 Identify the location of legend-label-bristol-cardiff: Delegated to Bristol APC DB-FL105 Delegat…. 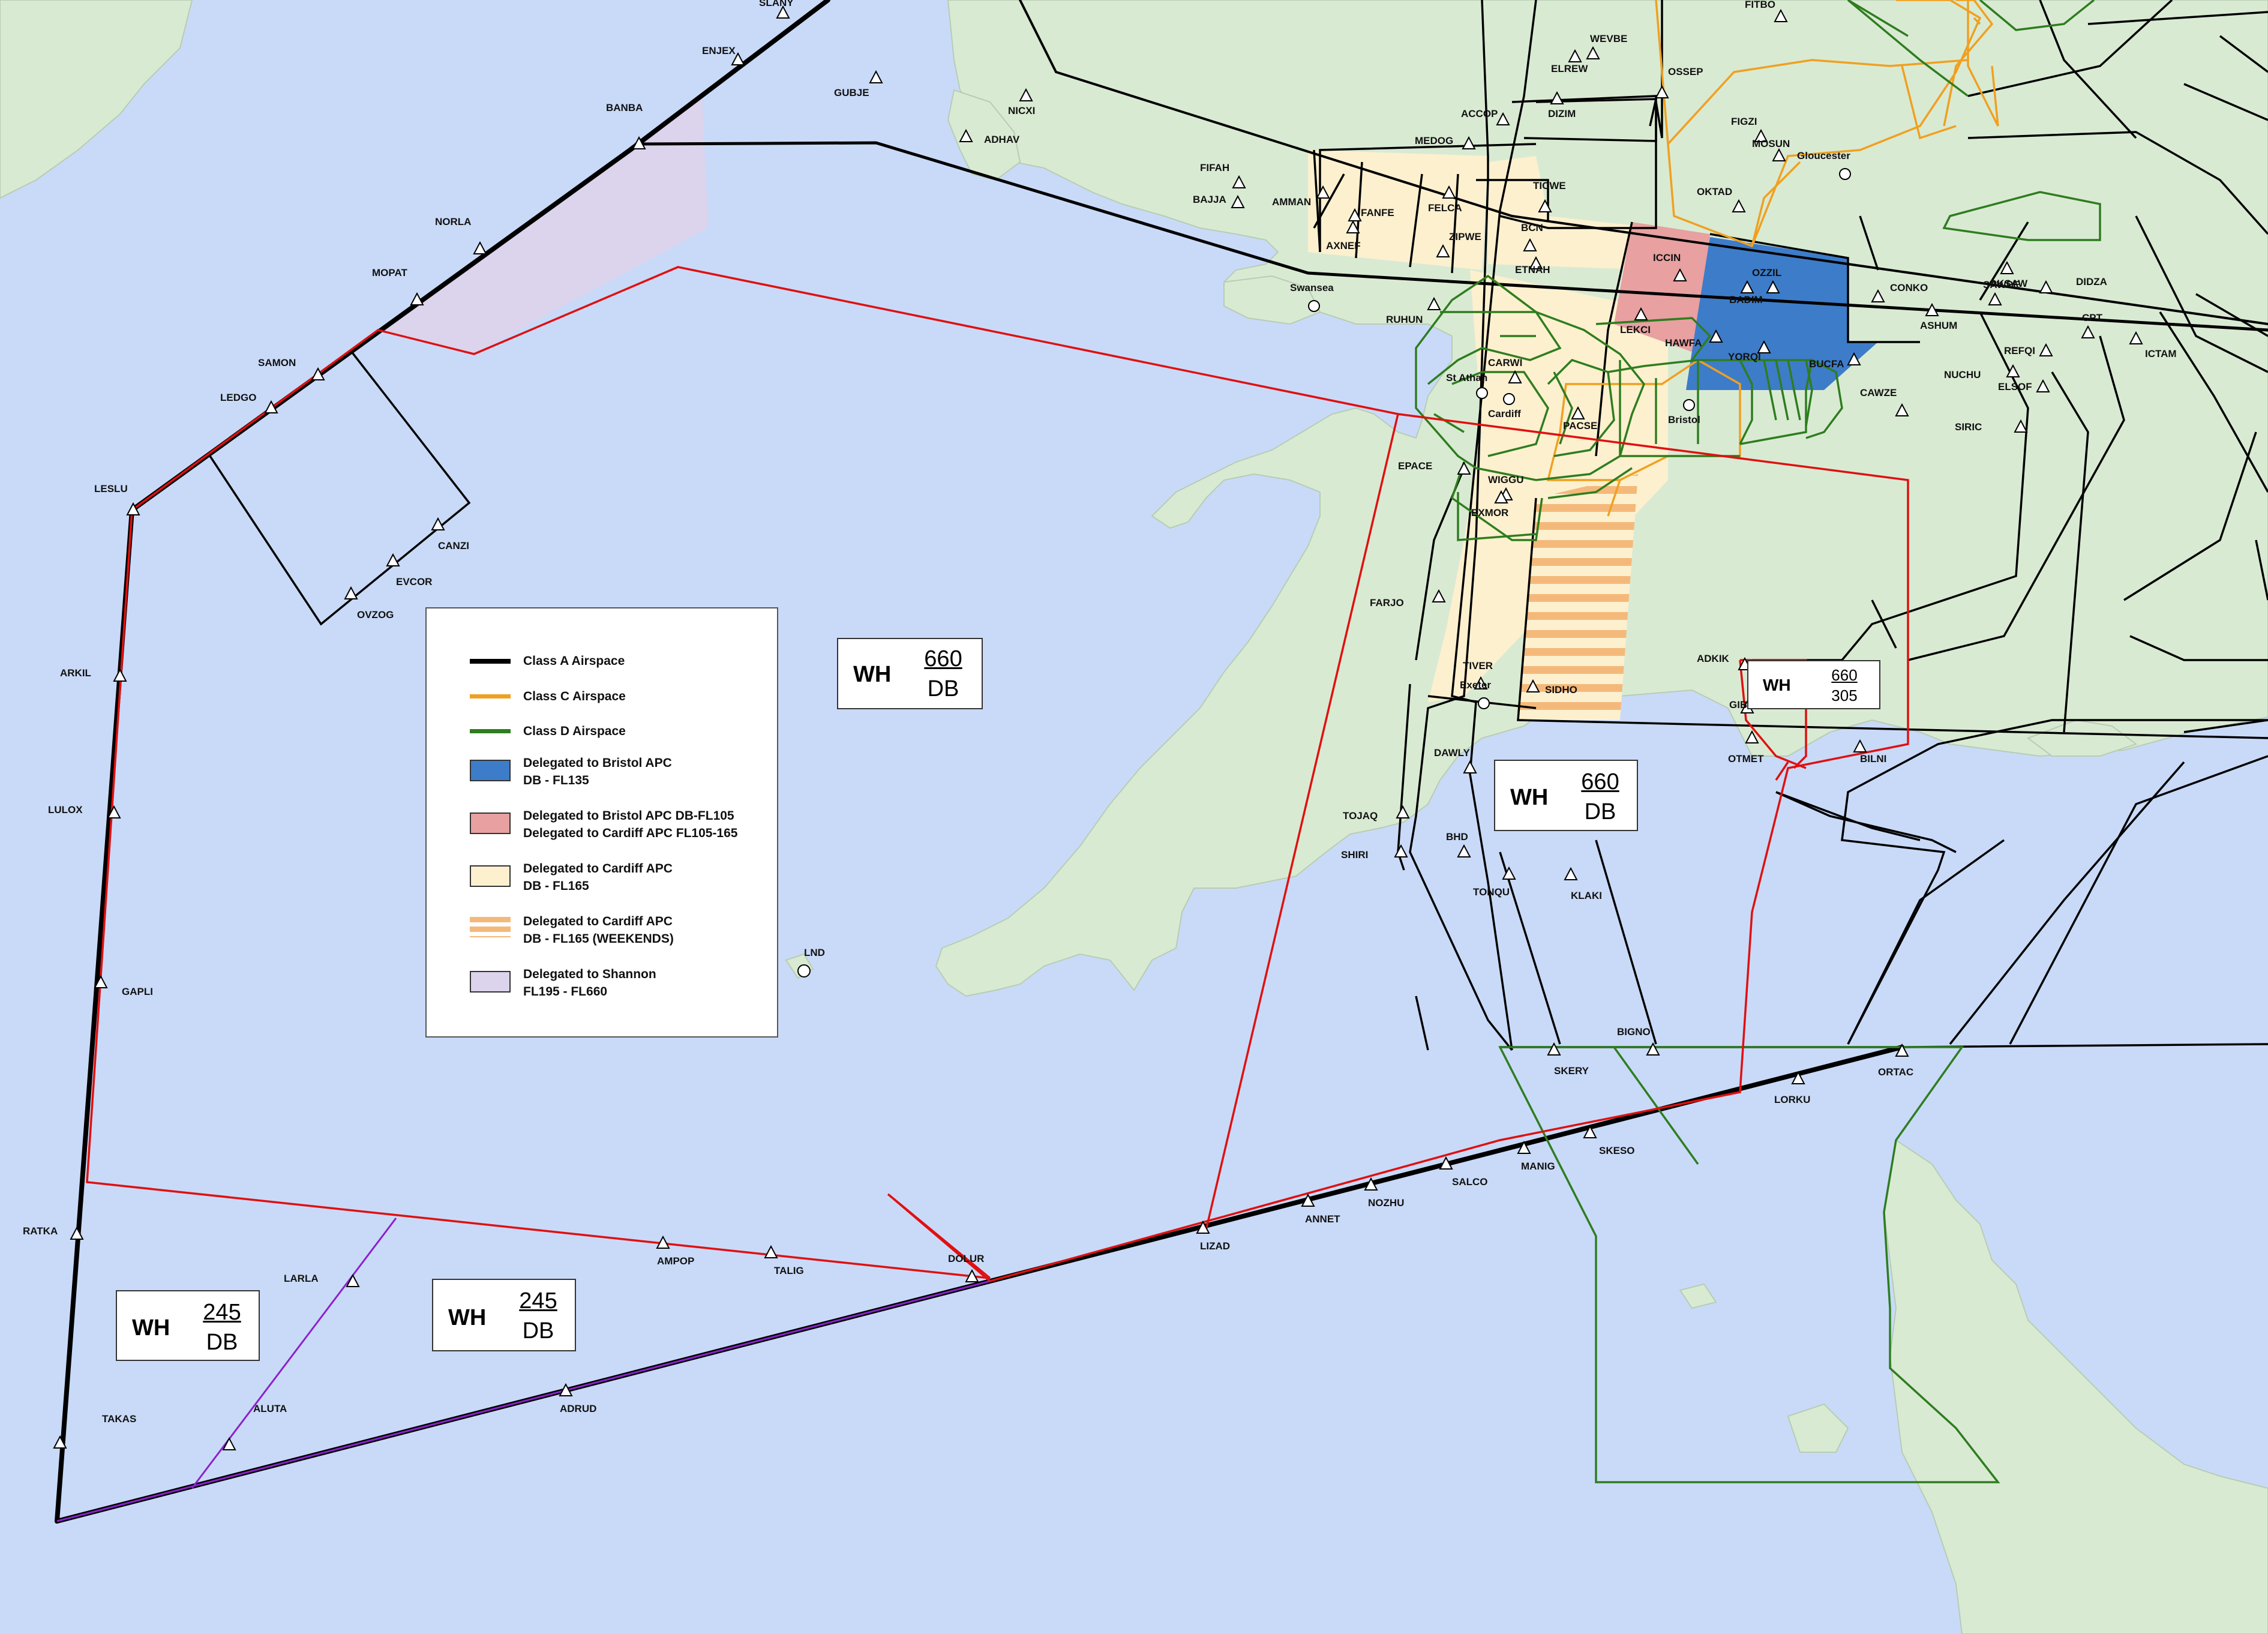
(631, 824).